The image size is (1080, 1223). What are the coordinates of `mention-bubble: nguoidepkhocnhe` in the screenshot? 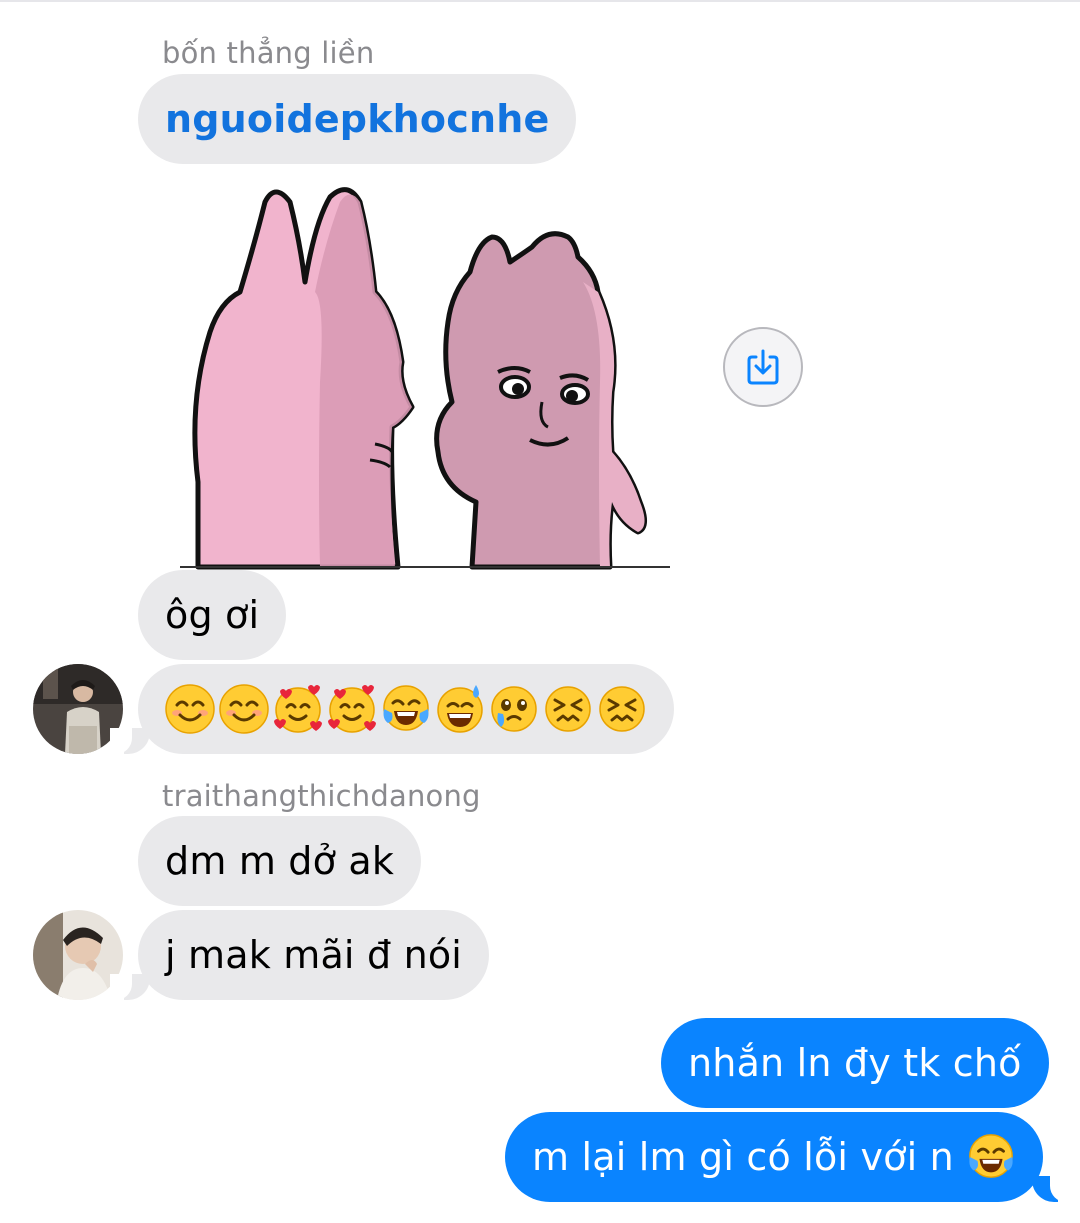 It's located at (357, 119).